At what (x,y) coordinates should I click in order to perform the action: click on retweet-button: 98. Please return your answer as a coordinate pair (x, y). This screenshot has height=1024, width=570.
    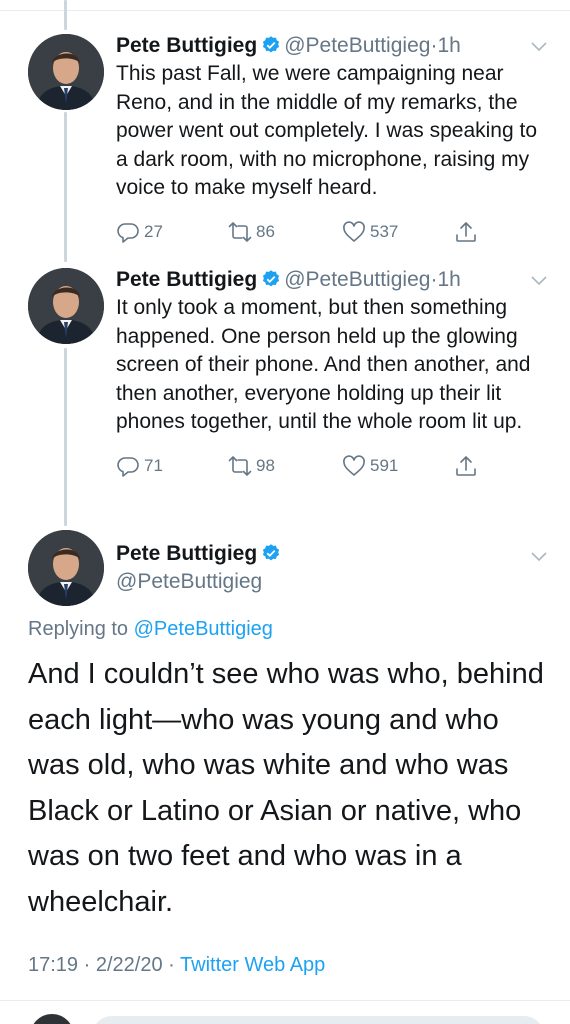
    Looking at the image, I should click on (251, 466).